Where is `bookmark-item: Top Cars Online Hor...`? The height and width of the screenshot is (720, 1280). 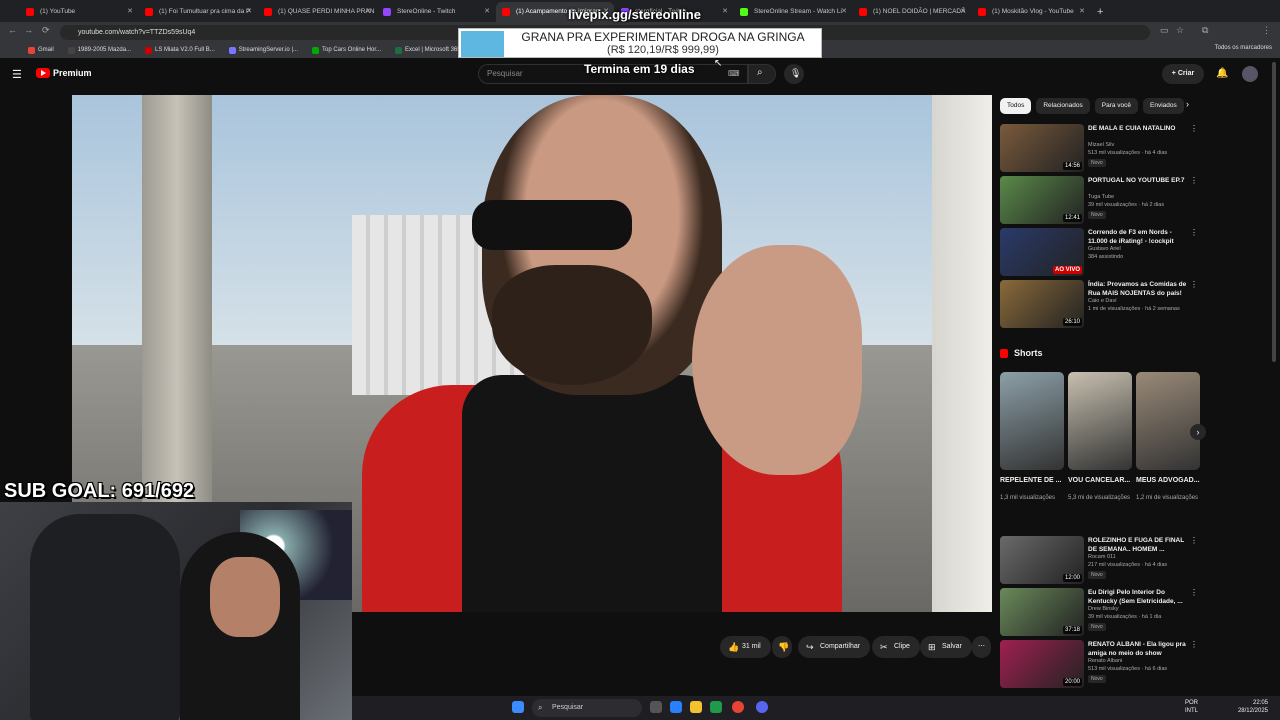 bookmark-item: Top Cars Online Hor... is located at coordinates (346, 50).